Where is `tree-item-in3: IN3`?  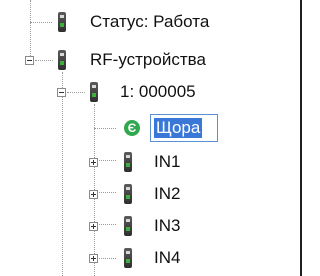 tree-item-in3: IN3 is located at coordinates (130, 226).